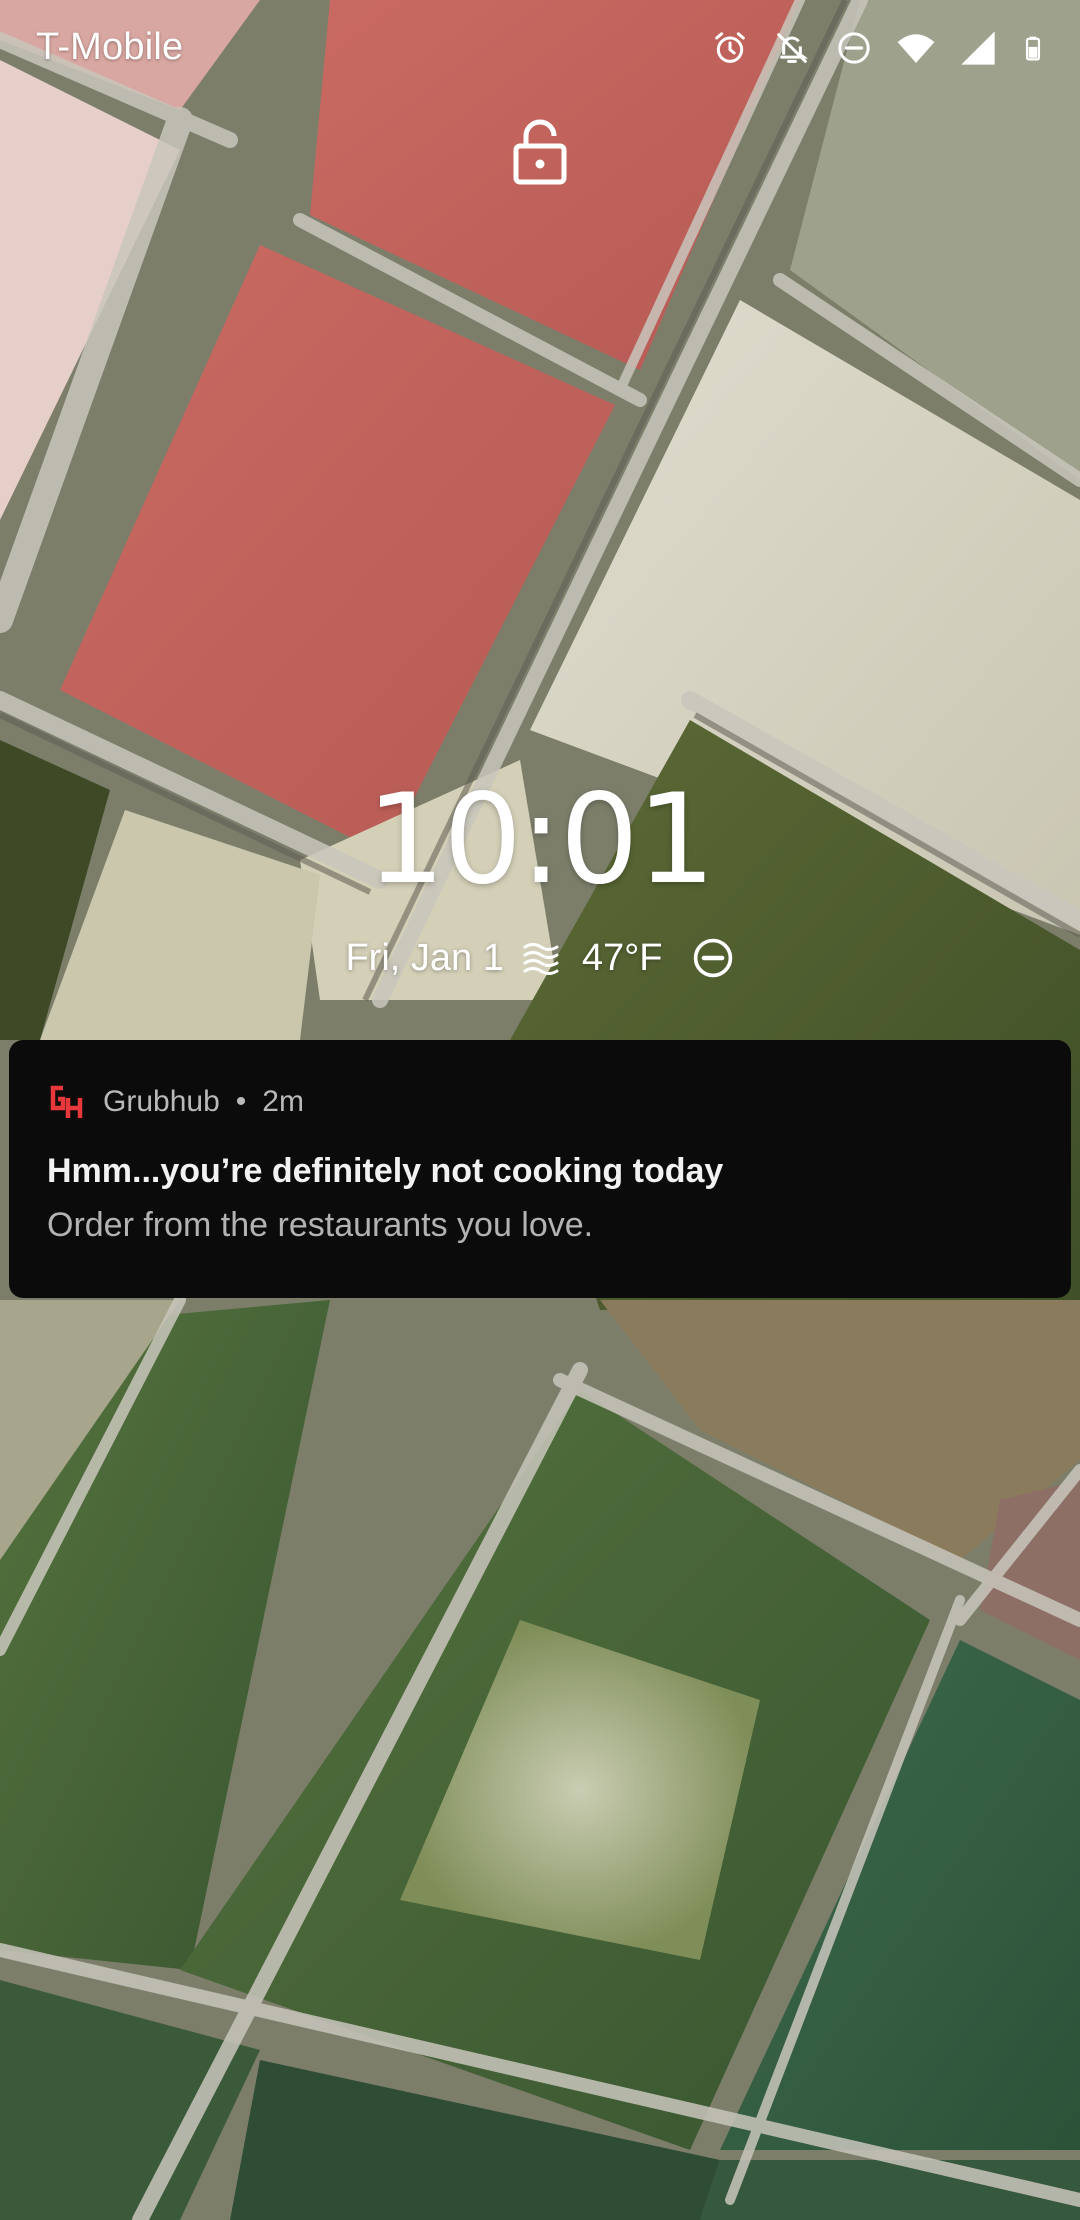  Describe the element at coordinates (878, 48) in the screenshot. I see `status-icons` at that location.